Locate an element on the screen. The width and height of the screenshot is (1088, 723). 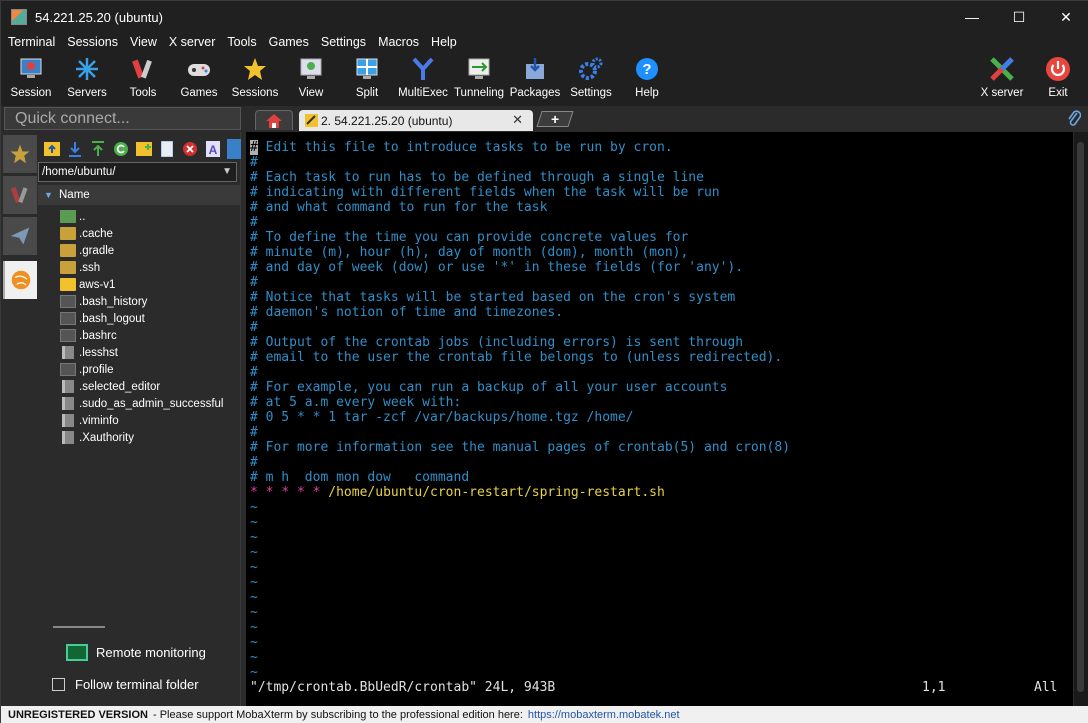
file-list-item: .selected_editor is located at coordinates (110, 386).